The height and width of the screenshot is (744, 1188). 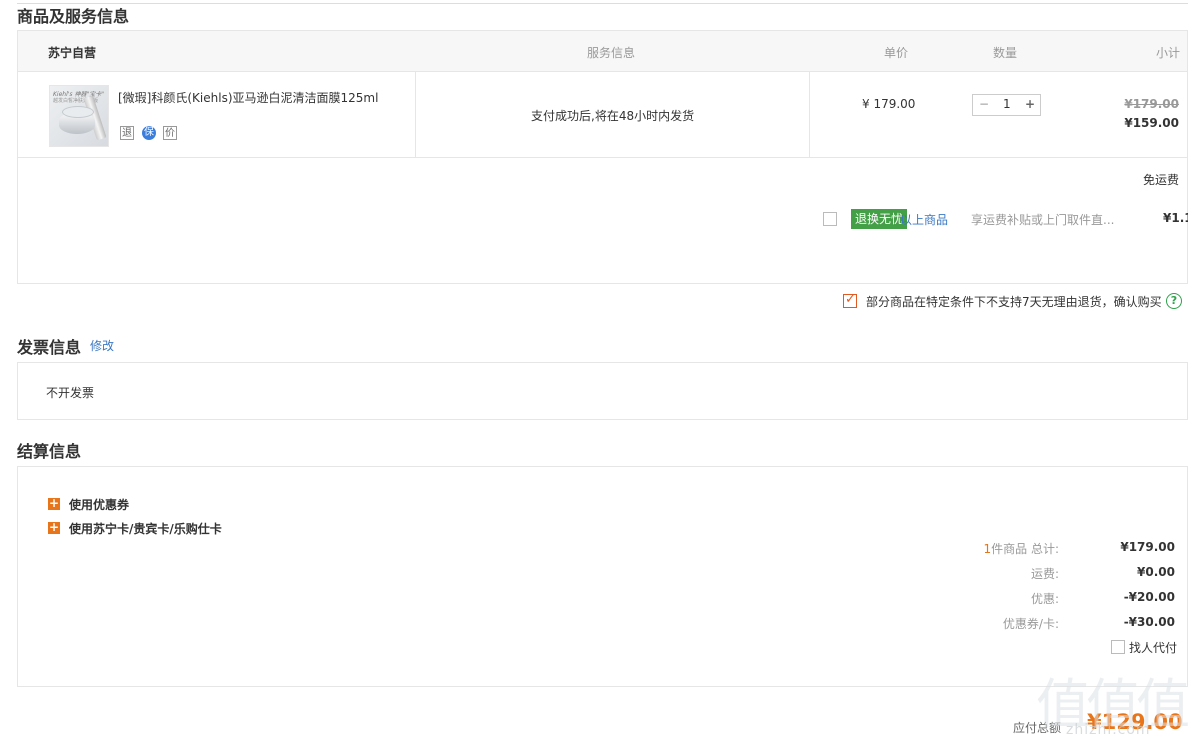 What do you see at coordinates (79, 116) in the screenshot?
I see `product-thumbnail: Kiehl's 神器"宝卡" 越发白皙净肤透力版` at bounding box center [79, 116].